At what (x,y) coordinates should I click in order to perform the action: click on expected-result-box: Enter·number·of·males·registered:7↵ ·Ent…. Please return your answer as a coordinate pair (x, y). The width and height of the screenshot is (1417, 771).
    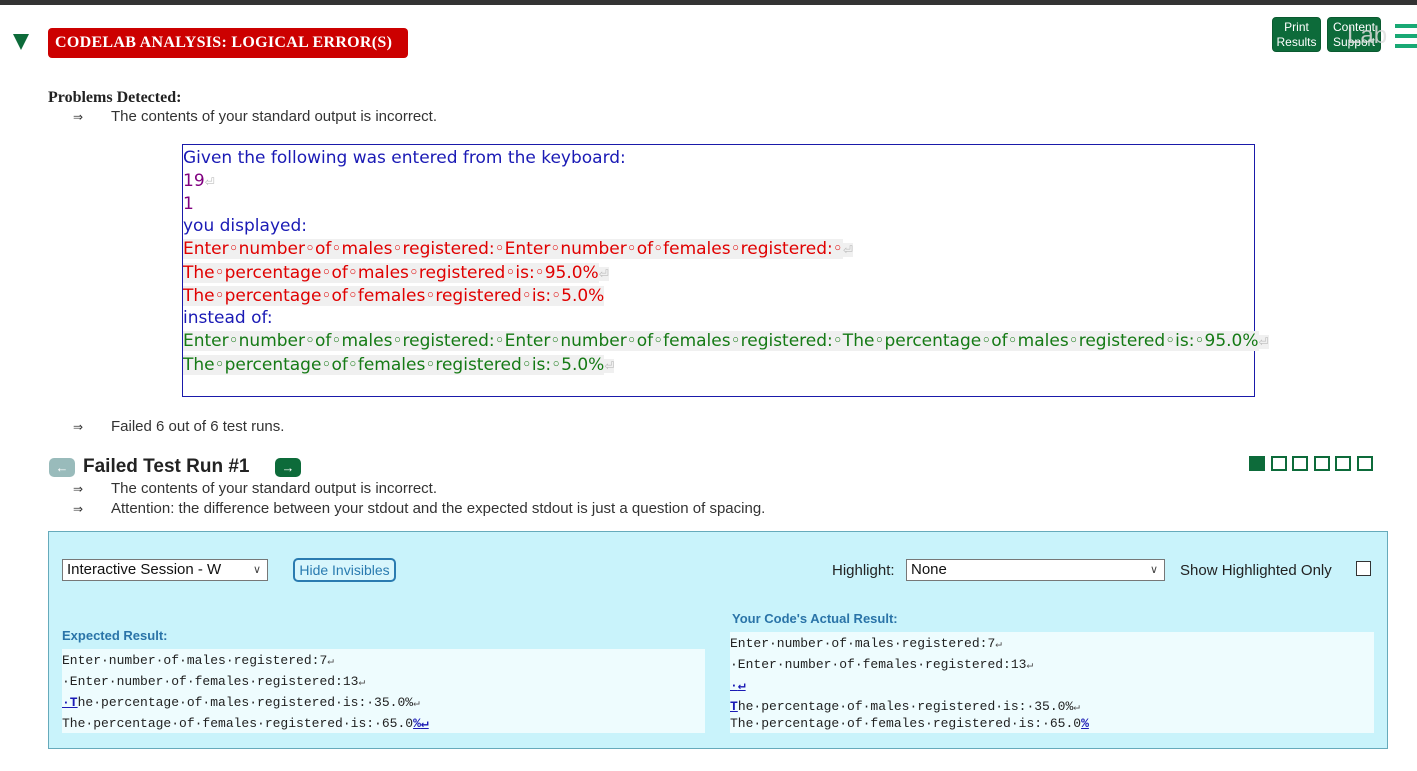
    Looking at the image, I should click on (383, 691).